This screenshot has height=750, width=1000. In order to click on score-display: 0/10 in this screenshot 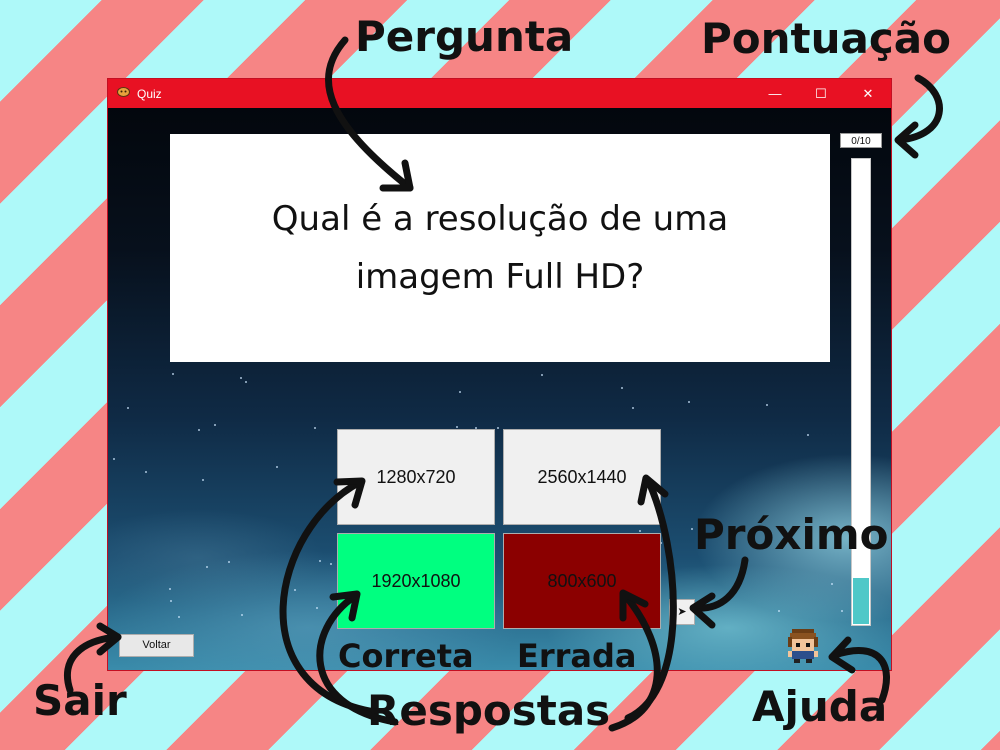, I will do `click(861, 140)`.